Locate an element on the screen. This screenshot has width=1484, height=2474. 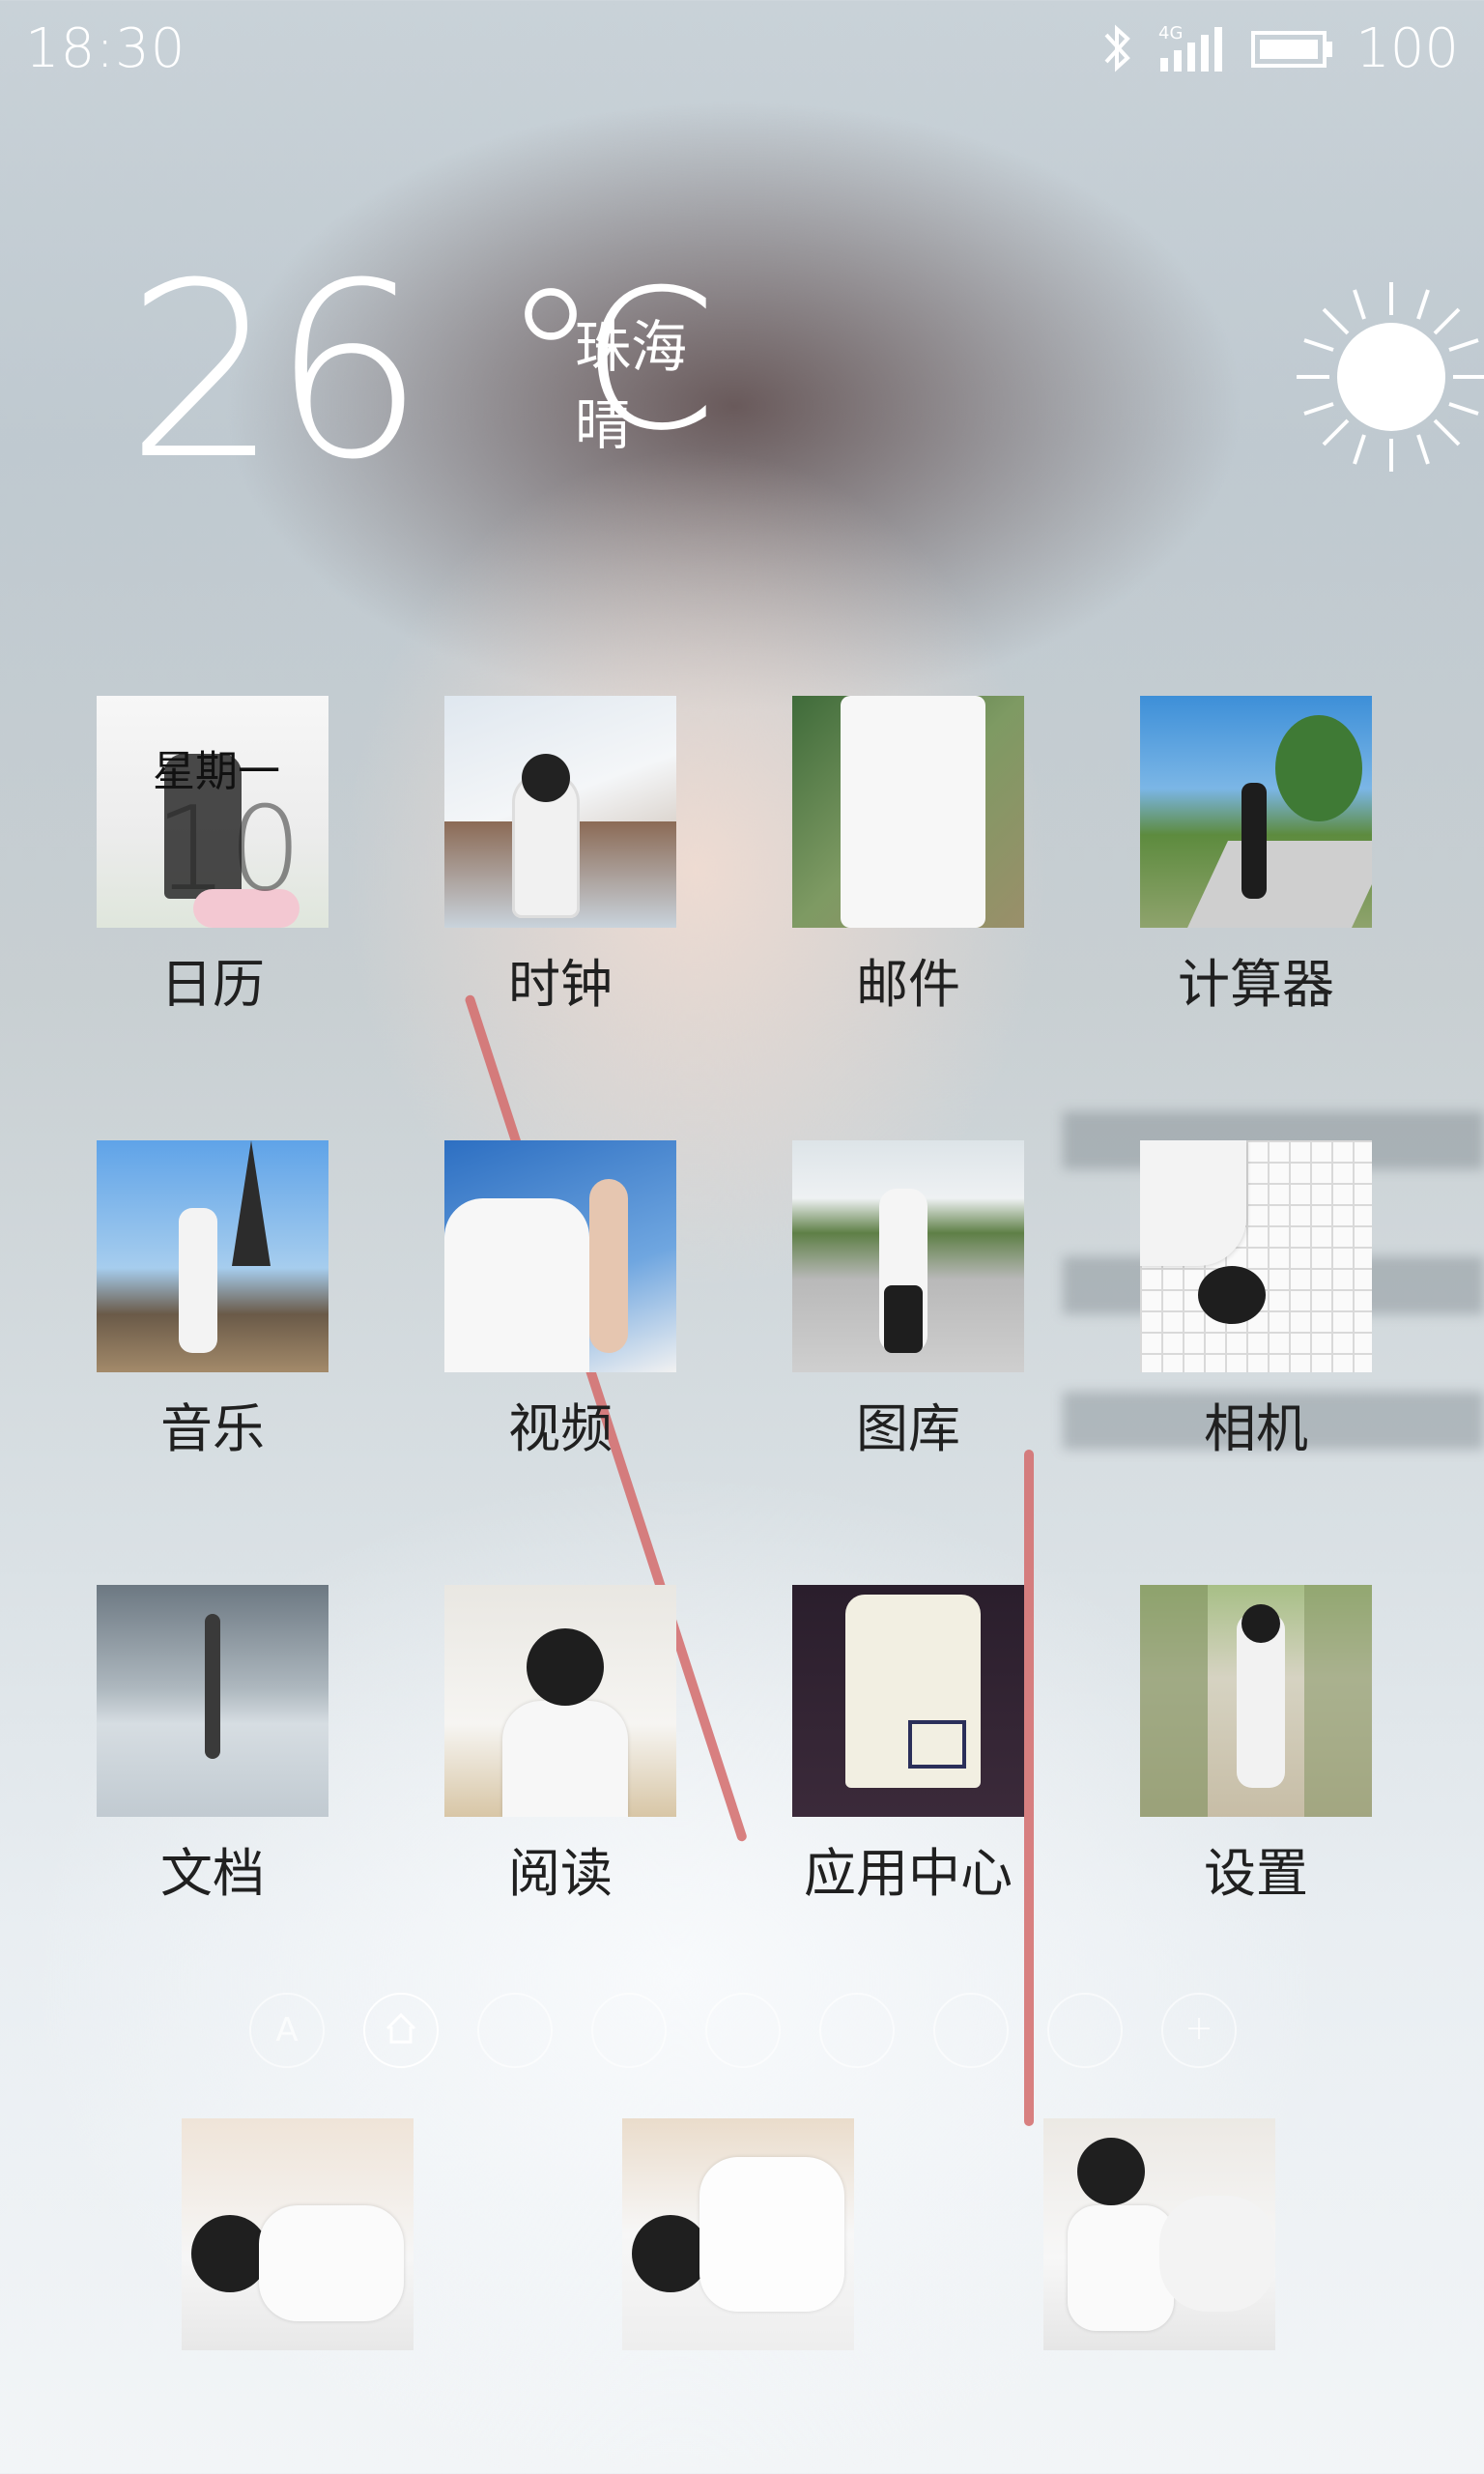
status-icons: 4G 100 is located at coordinates (1279, 49).